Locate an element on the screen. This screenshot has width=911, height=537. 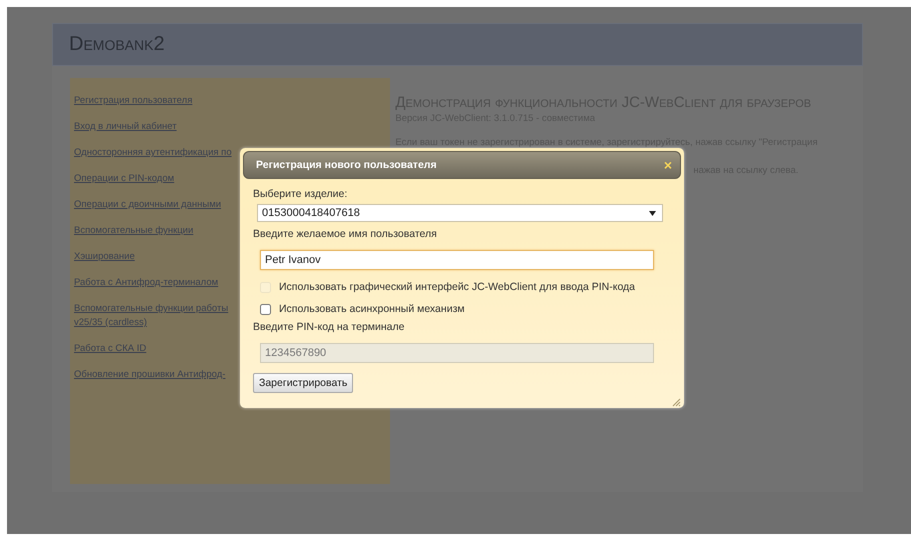
sidebar-link: Работа с Антифрод-терминалом is located at coordinates (146, 283).